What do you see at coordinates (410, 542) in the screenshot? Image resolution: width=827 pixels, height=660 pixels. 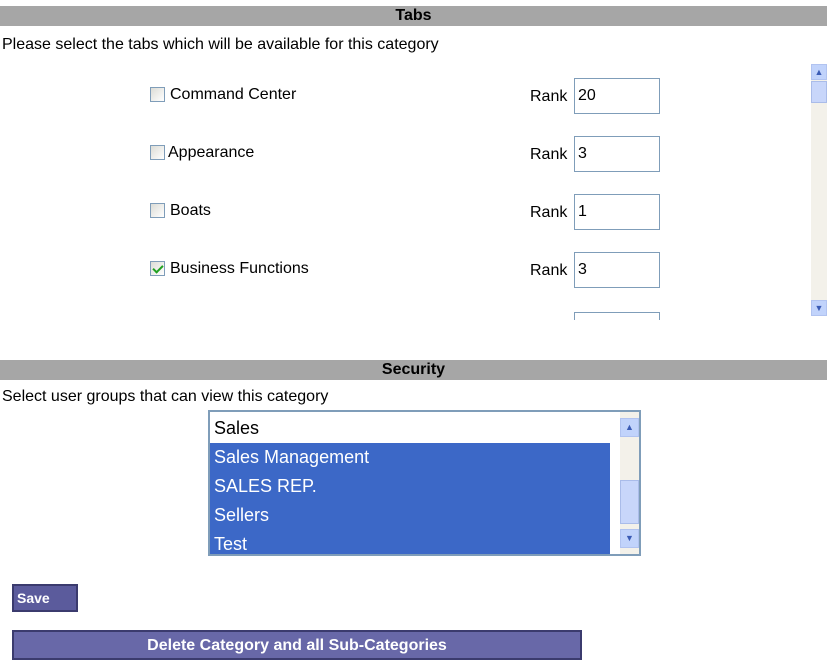 I see `list-item: Test` at bounding box center [410, 542].